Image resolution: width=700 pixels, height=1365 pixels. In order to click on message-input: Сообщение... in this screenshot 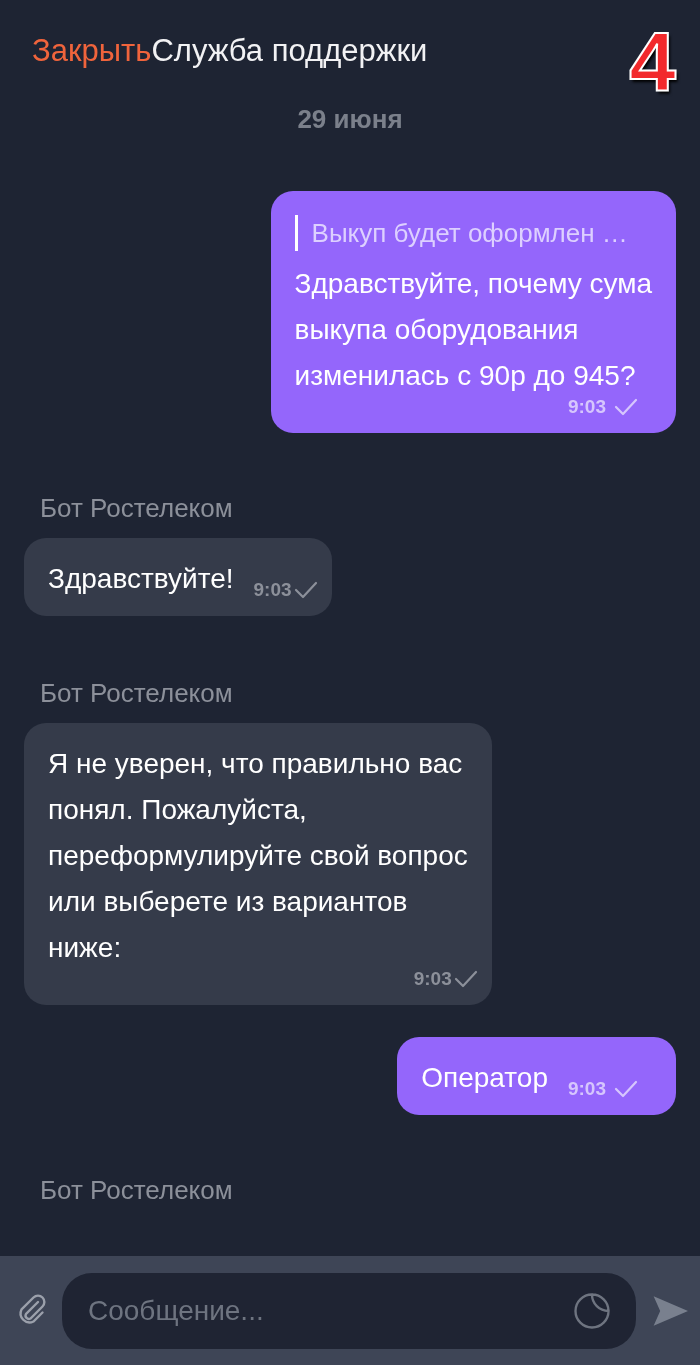, I will do `click(328, 1310)`.